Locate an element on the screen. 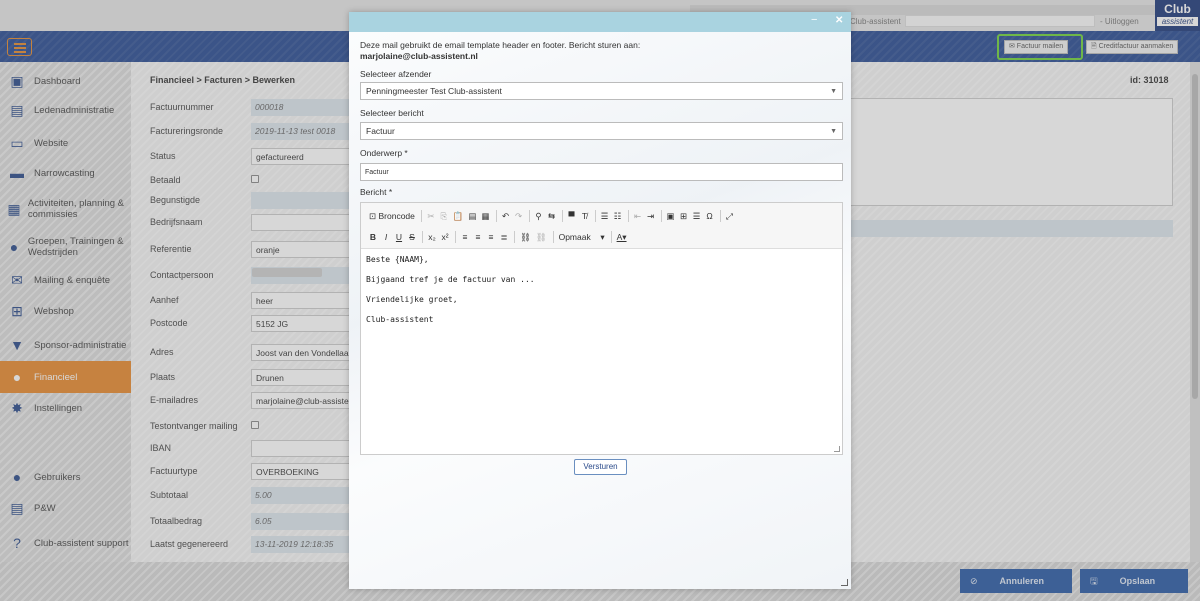  editor-line: Vriendelijke groet, is located at coordinates (412, 299).